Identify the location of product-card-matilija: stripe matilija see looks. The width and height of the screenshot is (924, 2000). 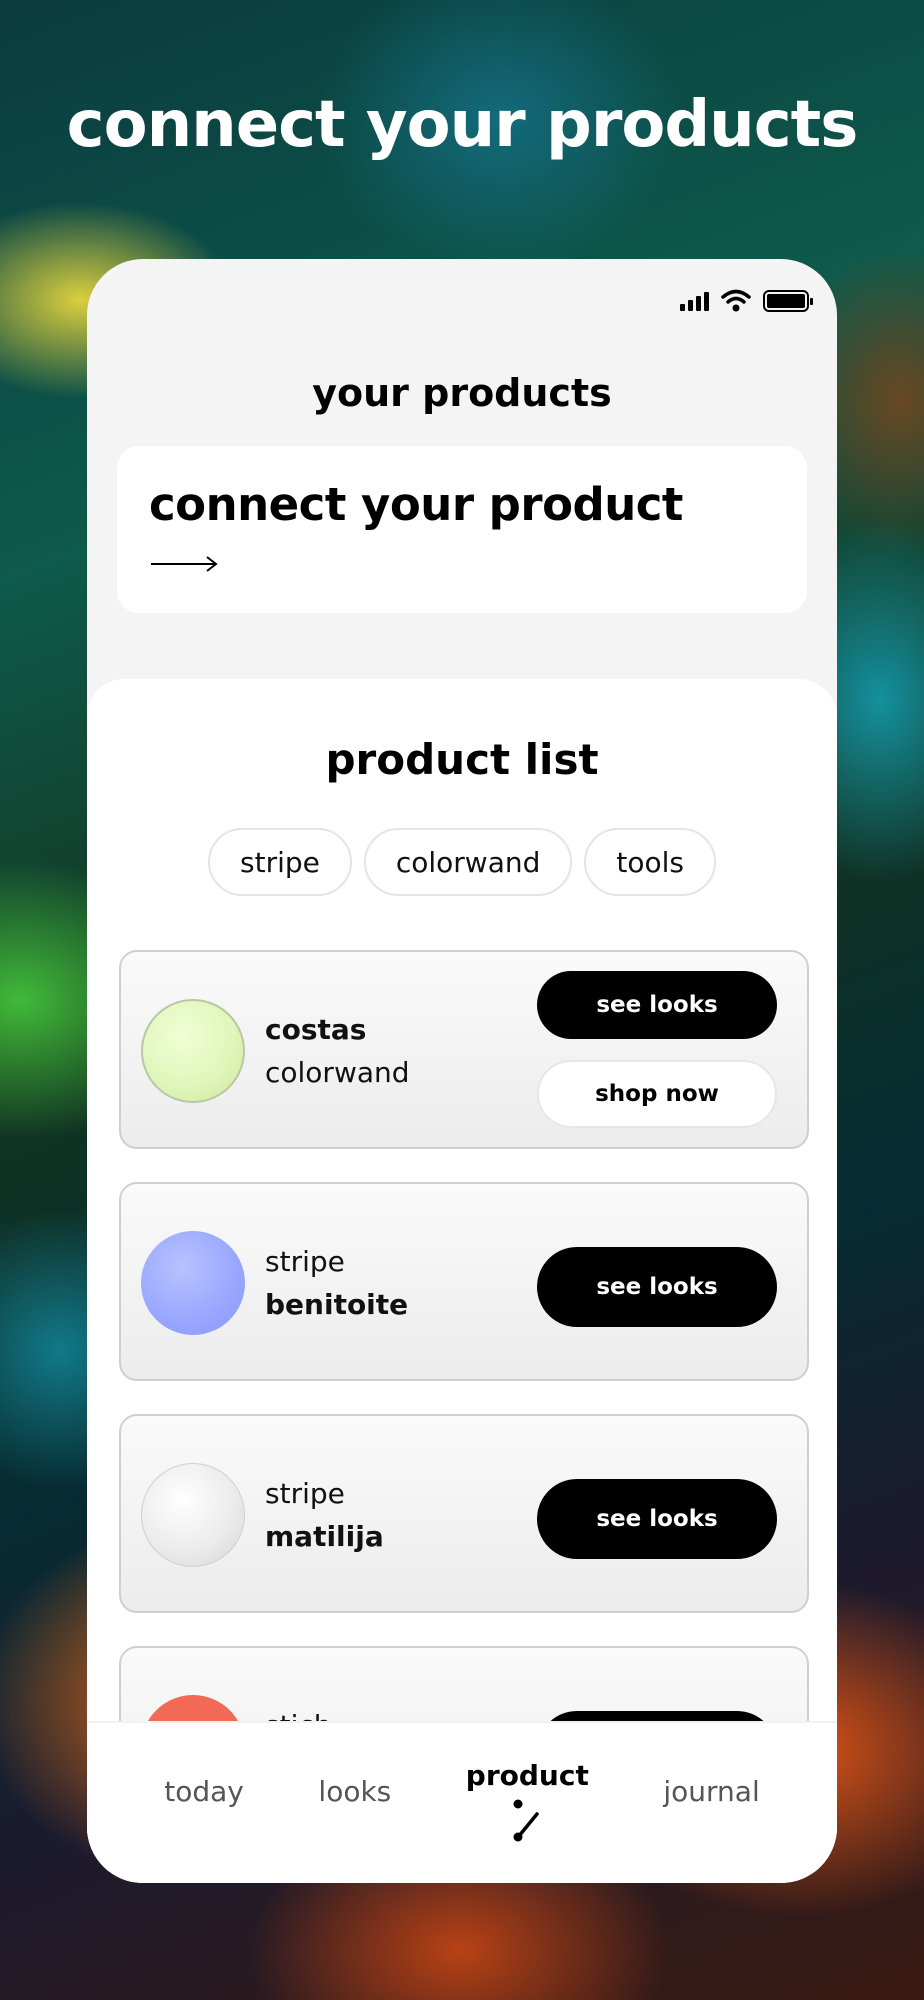
(464, 1513).